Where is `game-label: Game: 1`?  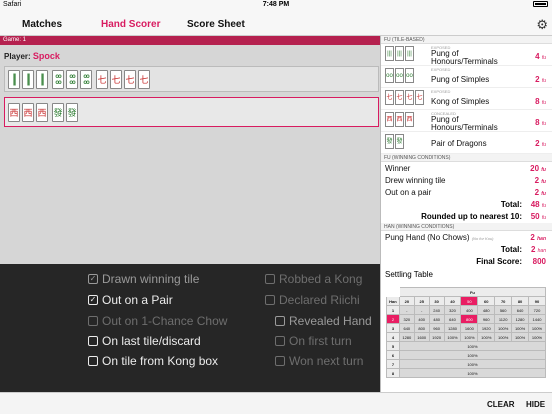
game-label: Game: 1 is located at coordinates (190, 40).